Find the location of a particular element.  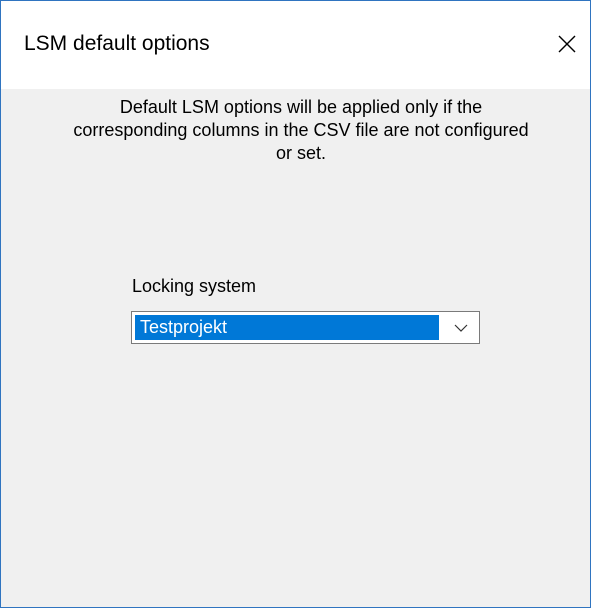

locking-system-selected-value: Testprojekt is located at coordinates (287, 327).